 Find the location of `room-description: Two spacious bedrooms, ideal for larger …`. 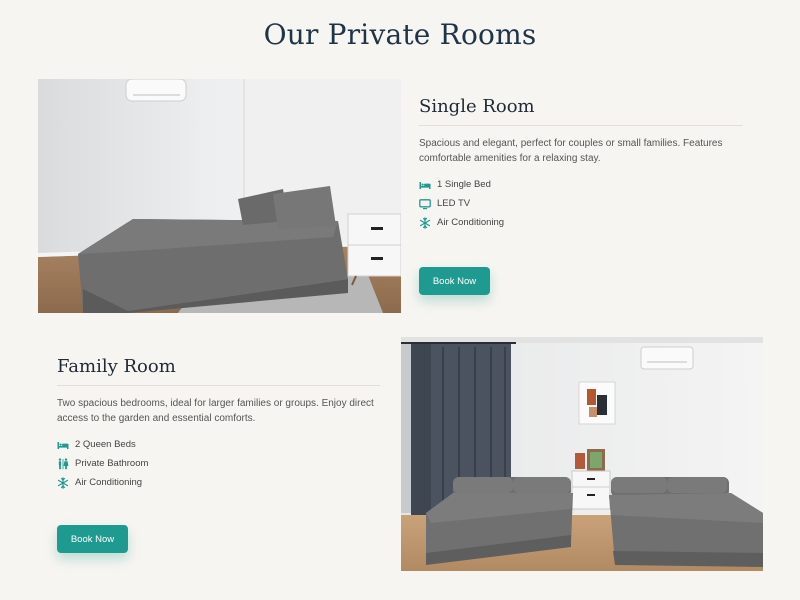

room-description: Two spacious bedrooms, ideal for larger … is located at coordinates (215, 411).